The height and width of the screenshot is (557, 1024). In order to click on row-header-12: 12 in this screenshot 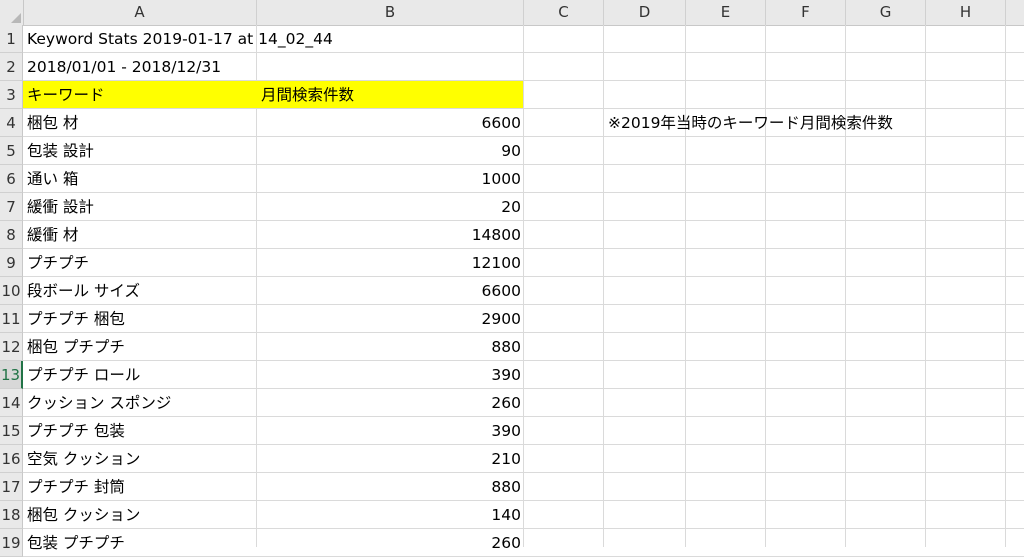, I will do `click(11, 347)`.